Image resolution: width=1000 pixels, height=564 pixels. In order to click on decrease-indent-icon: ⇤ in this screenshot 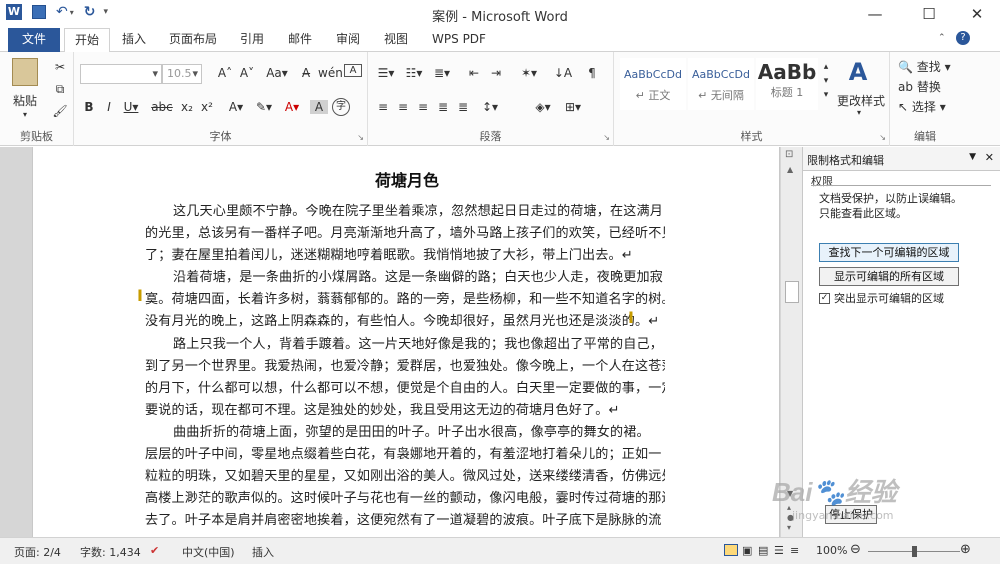, I will do `click(474, 73)`.